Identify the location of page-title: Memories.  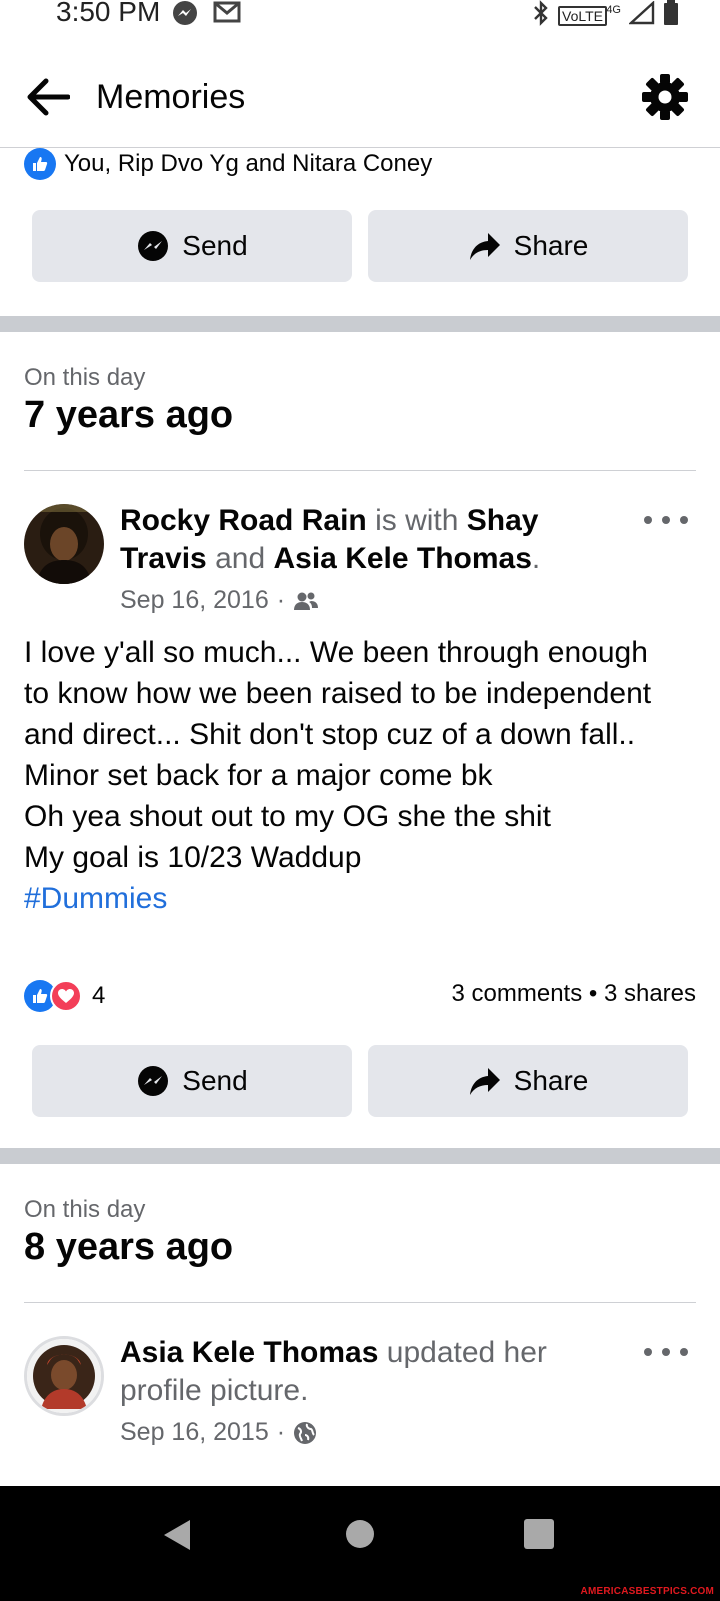
(171, 97).